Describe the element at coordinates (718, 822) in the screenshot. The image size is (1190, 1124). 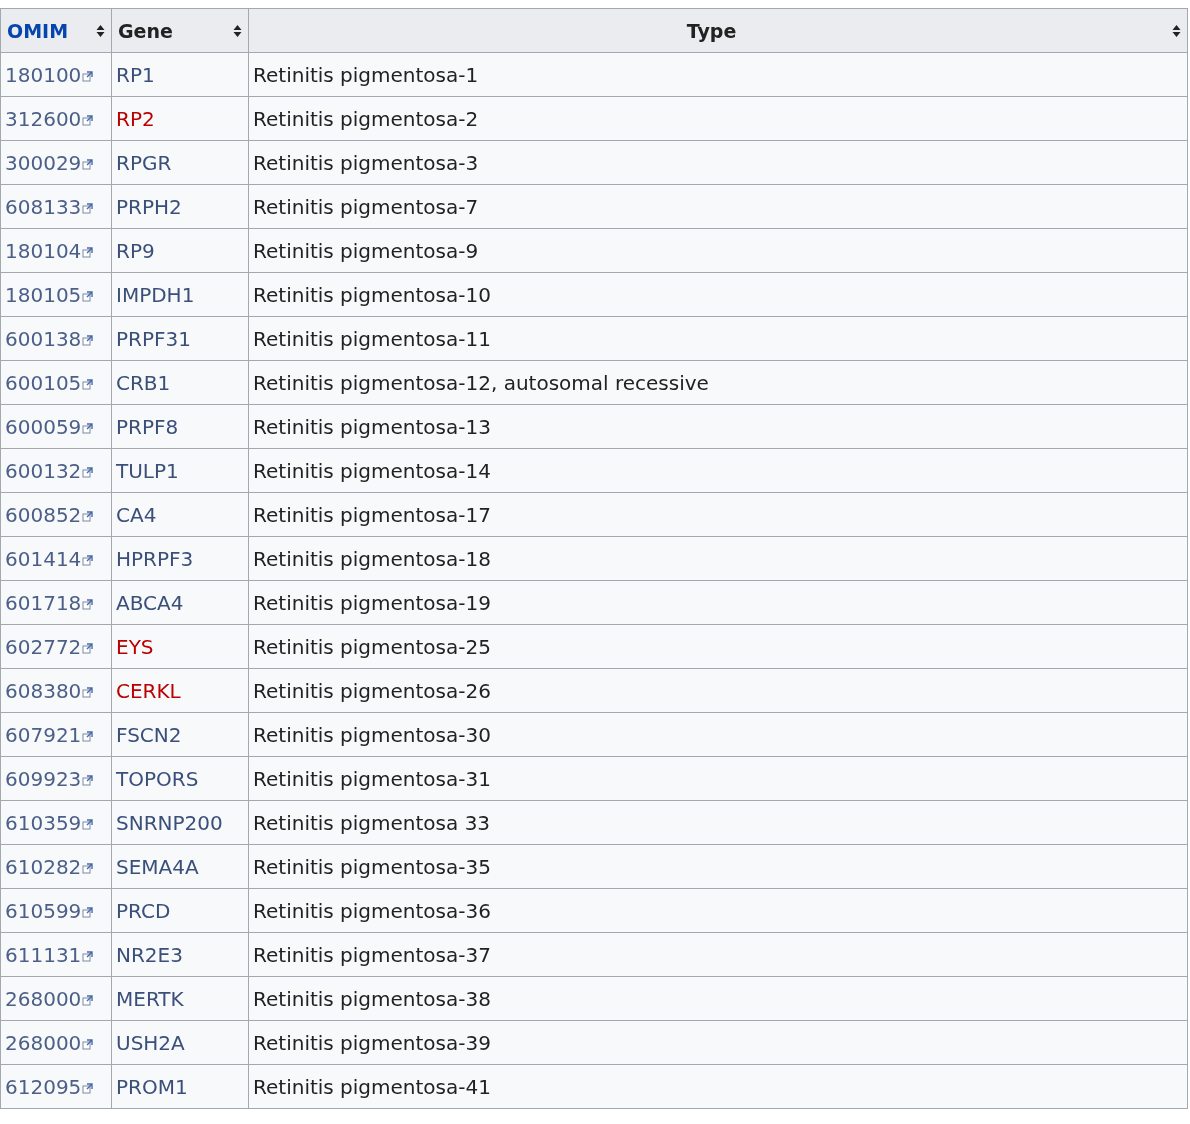
I see `table-cell: Retinitis pigmentosa 33` at that location.